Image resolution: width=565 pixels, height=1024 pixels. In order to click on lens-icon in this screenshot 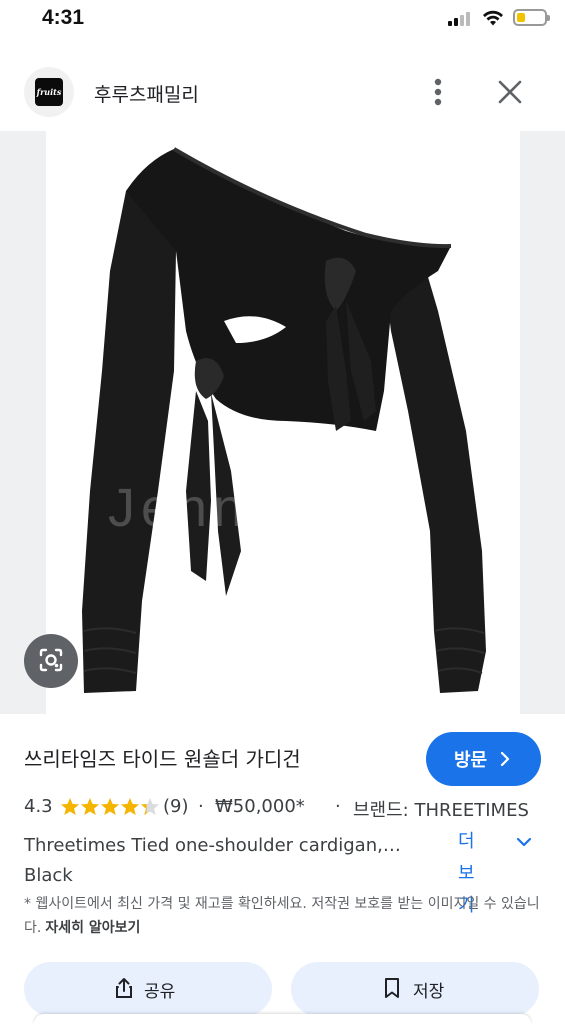, I will do `click(51, 660)`.